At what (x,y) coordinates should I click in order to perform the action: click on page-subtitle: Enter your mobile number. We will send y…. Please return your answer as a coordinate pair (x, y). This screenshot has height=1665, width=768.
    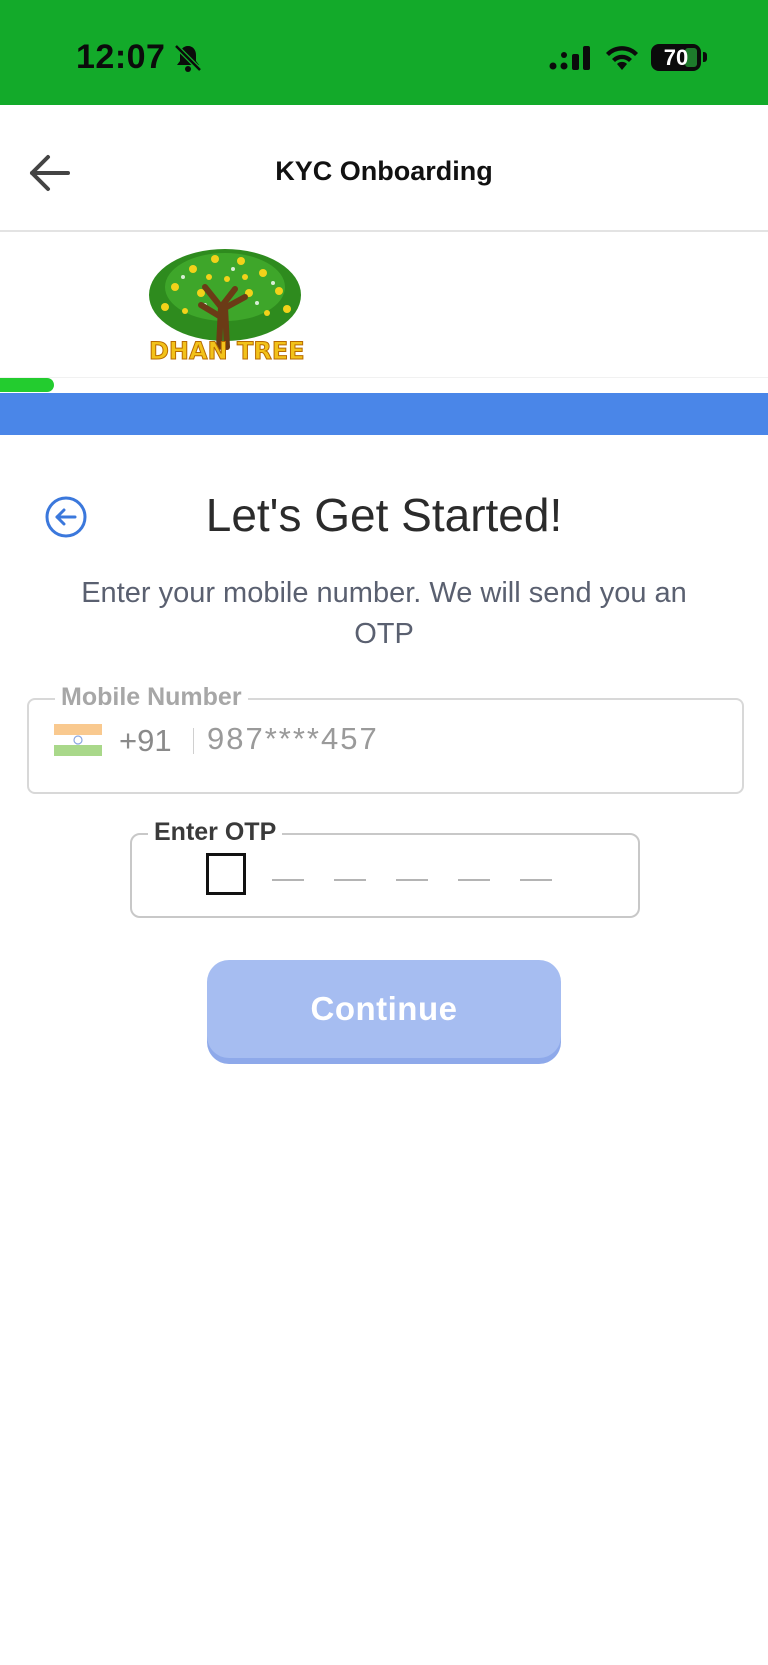
    Looking at the image, I should click on (384, 613).